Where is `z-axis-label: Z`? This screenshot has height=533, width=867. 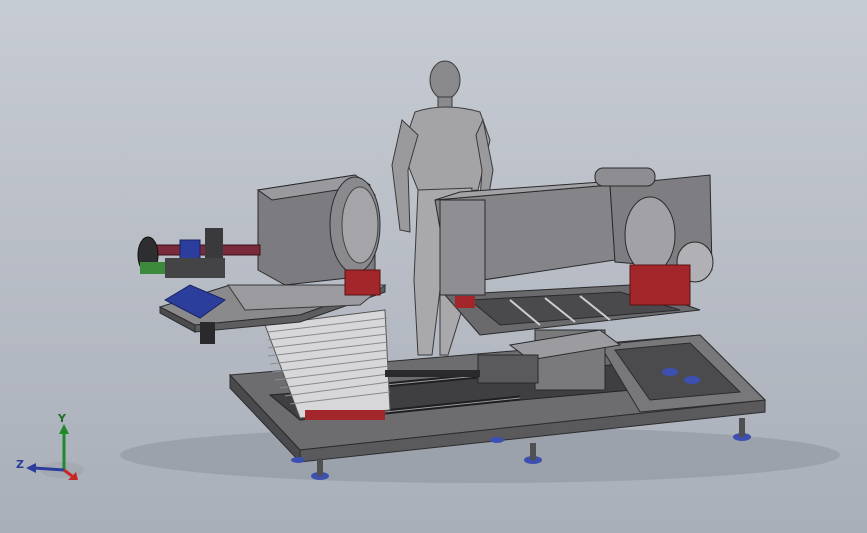 z-axis-label: Z is located at coordinates (20, 464).